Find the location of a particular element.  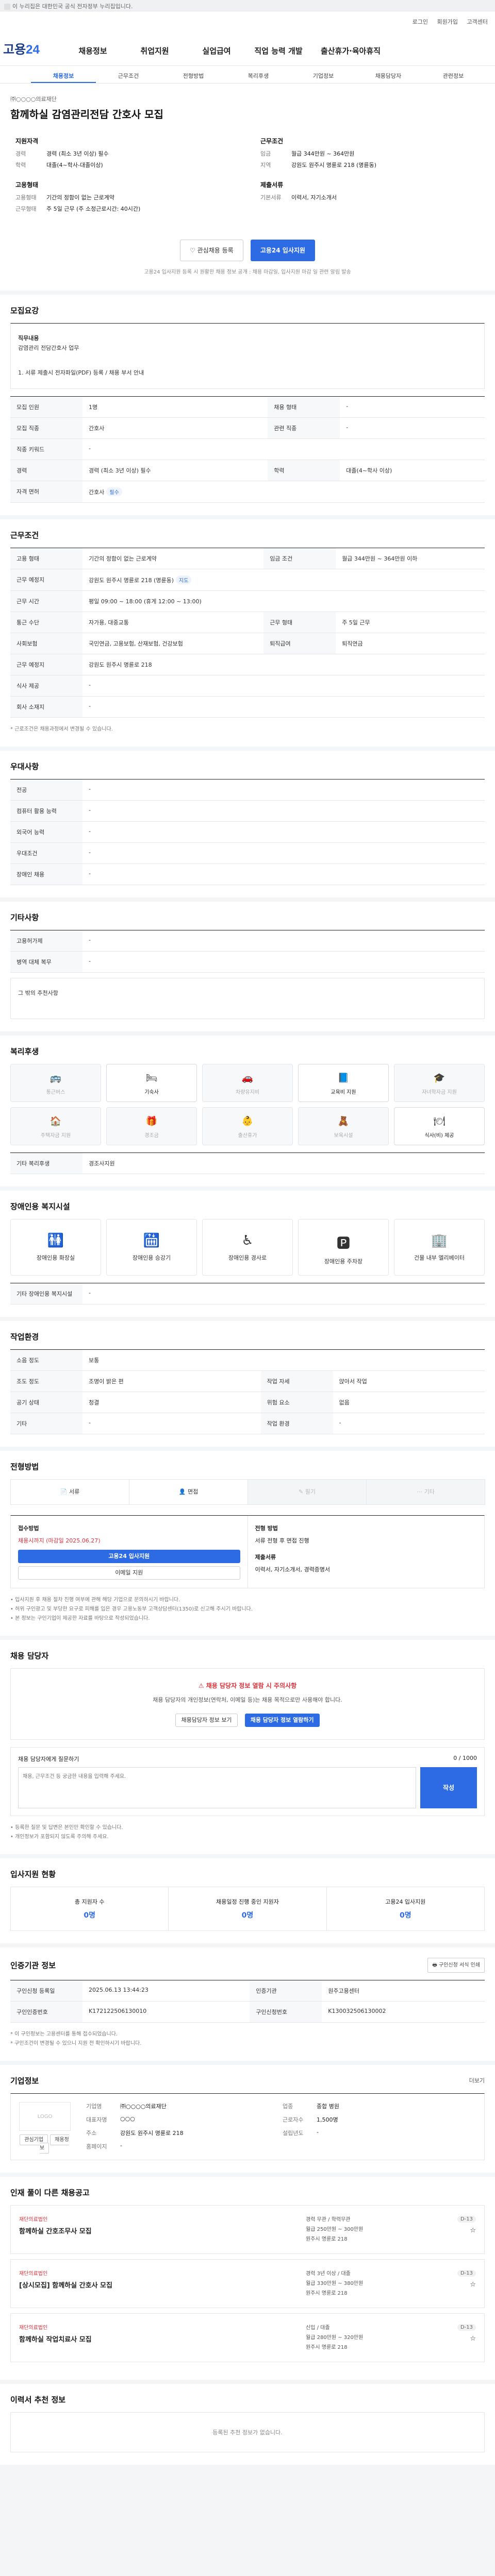

process-steps: 📄 서류 👤 면접 ✎ 필기 ⋯ 기타 is located at coordinates (247, 1492).